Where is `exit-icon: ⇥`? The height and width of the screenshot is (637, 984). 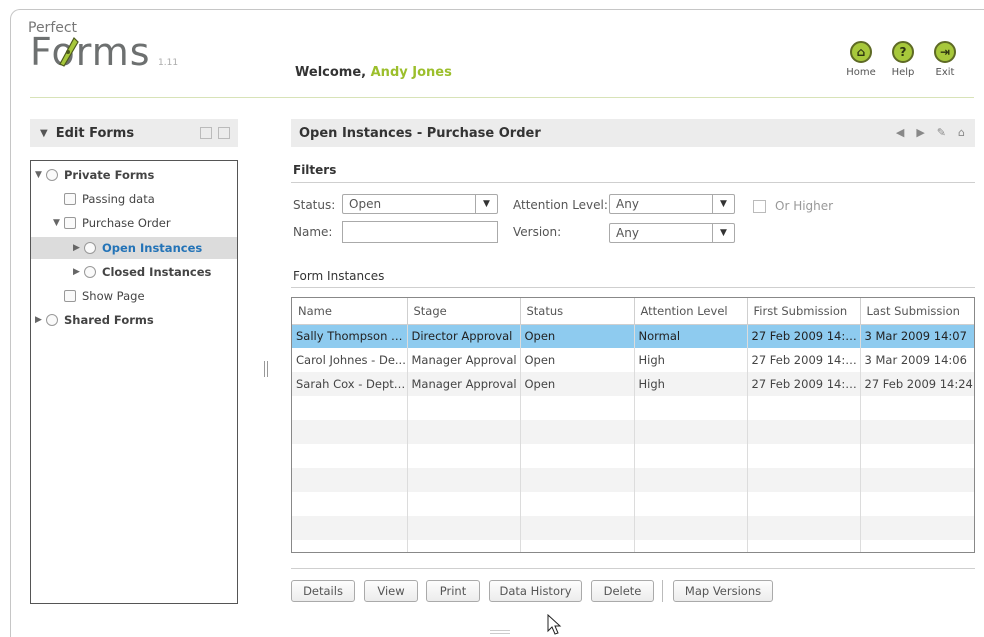 exit-icon: ⇥ is located at coordinates (945, 52).